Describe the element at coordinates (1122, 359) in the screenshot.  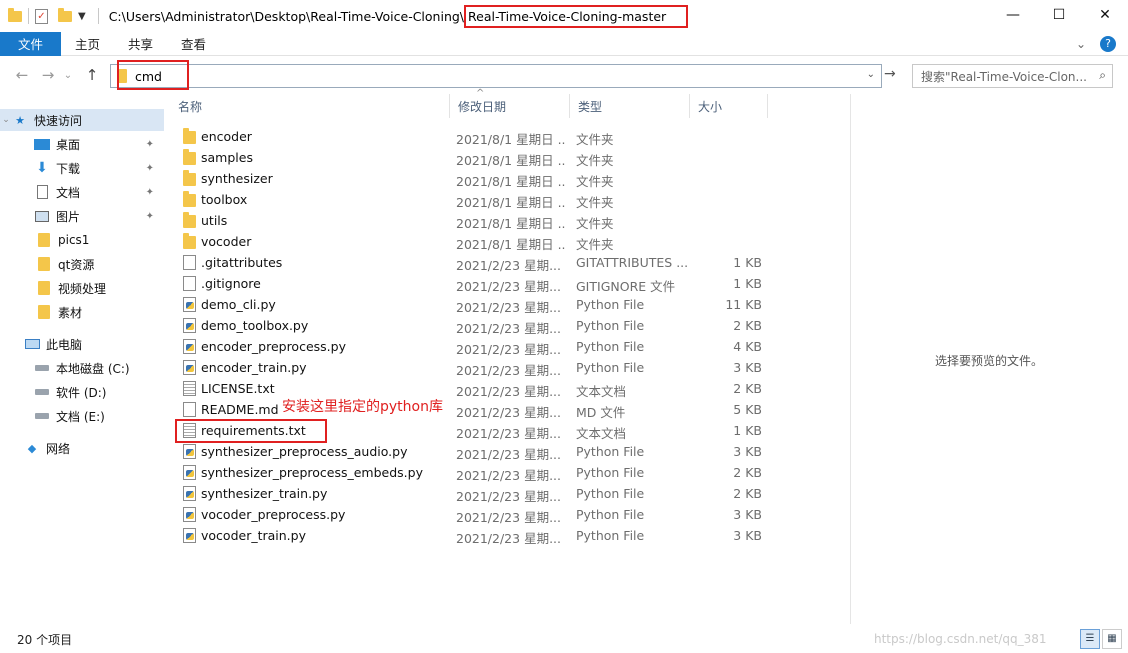
I see `scrollbar` at that location.